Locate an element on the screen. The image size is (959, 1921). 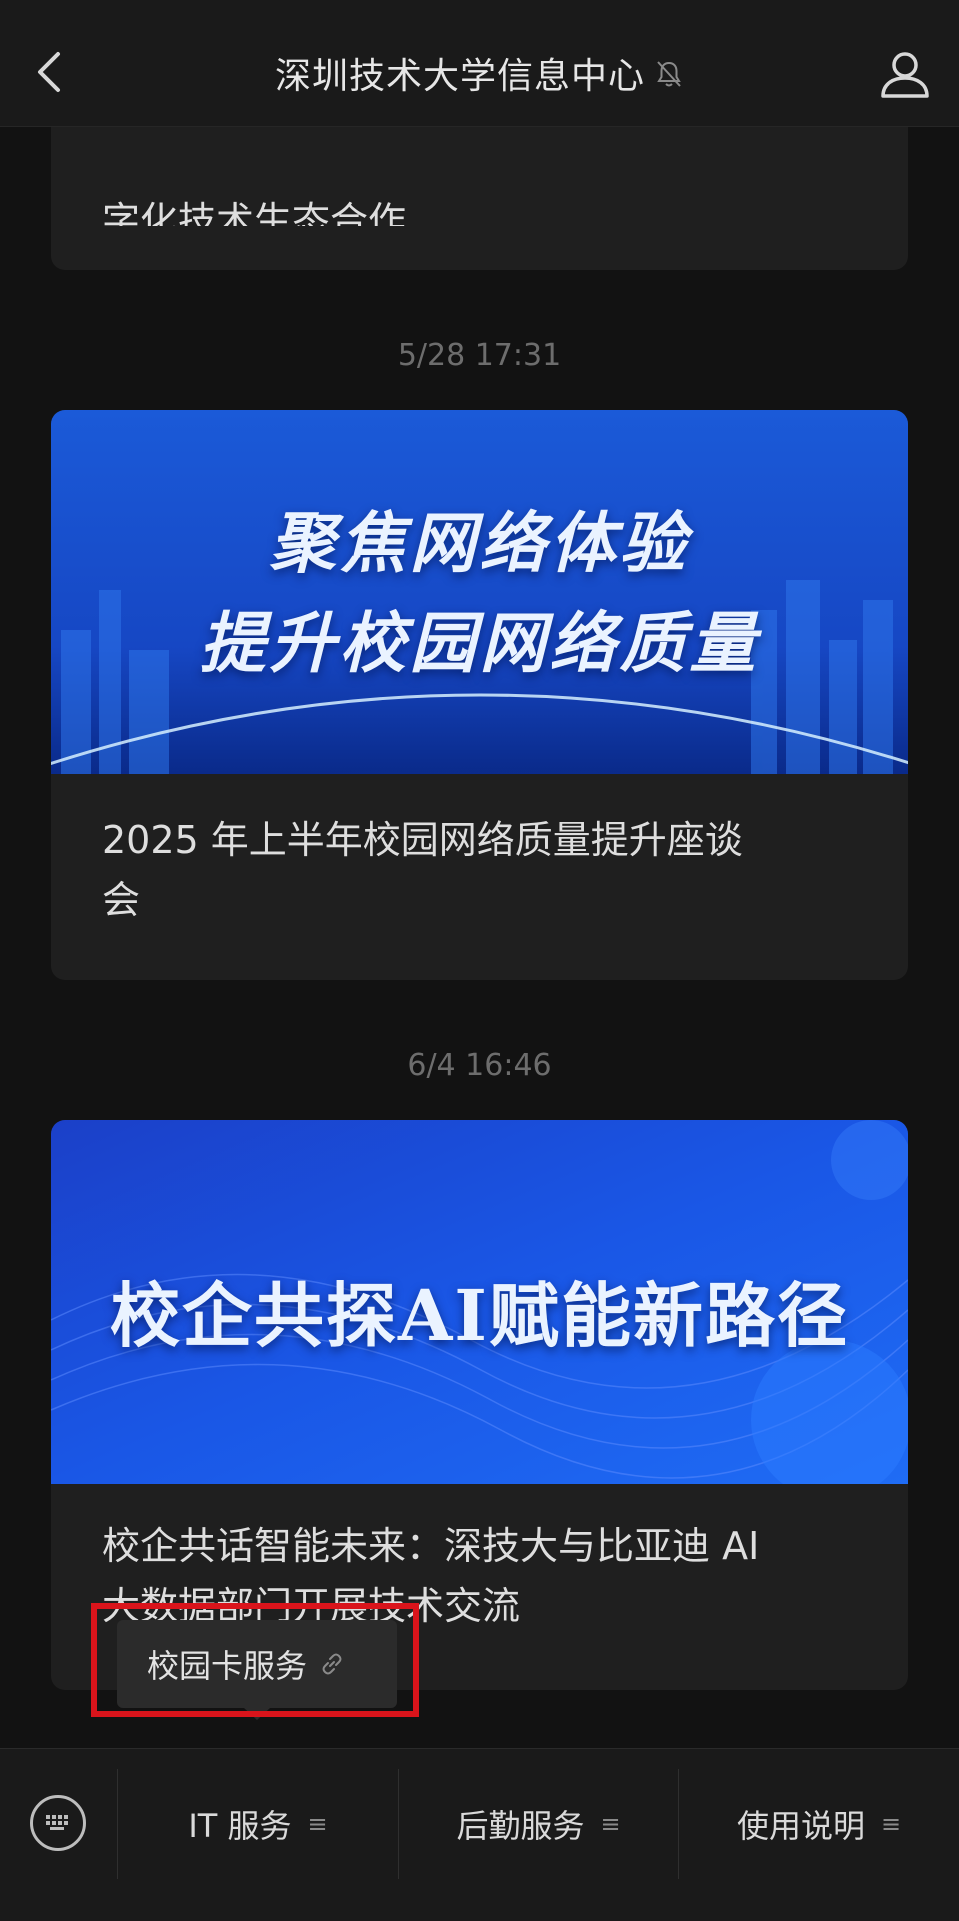
person-icon is located at coordinates (905, 74).